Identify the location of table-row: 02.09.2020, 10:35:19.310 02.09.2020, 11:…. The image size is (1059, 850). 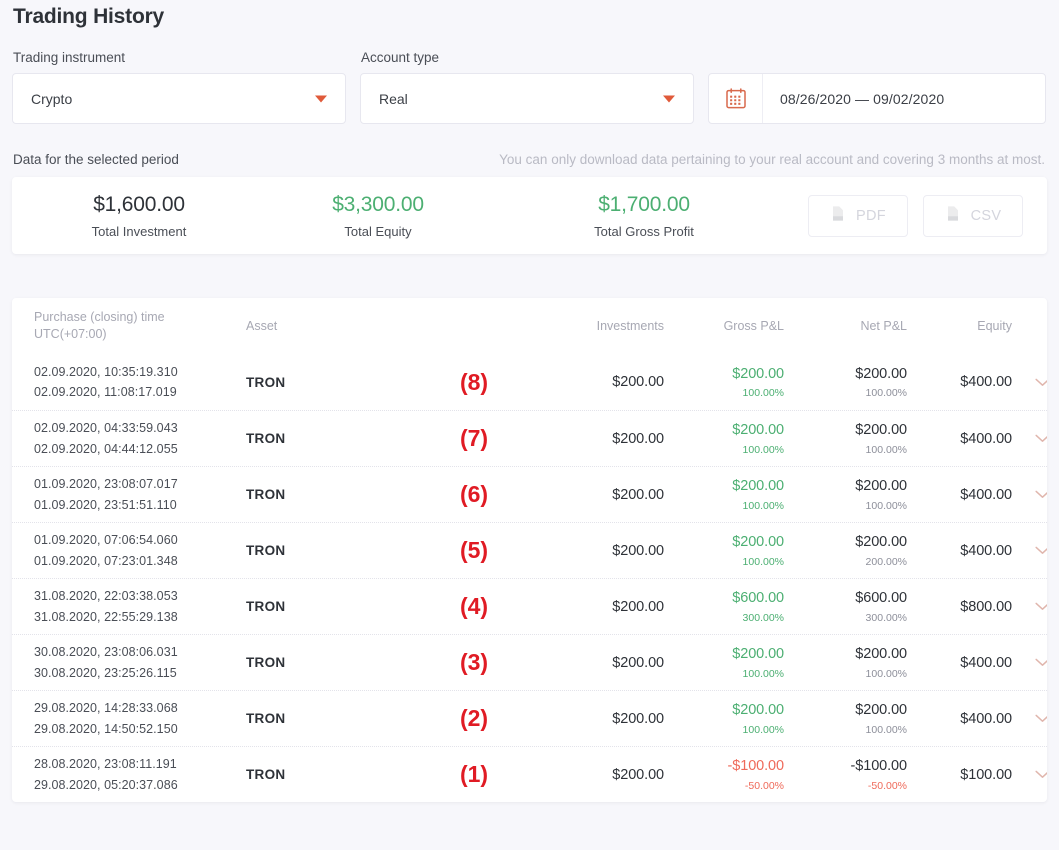
(529, 382).